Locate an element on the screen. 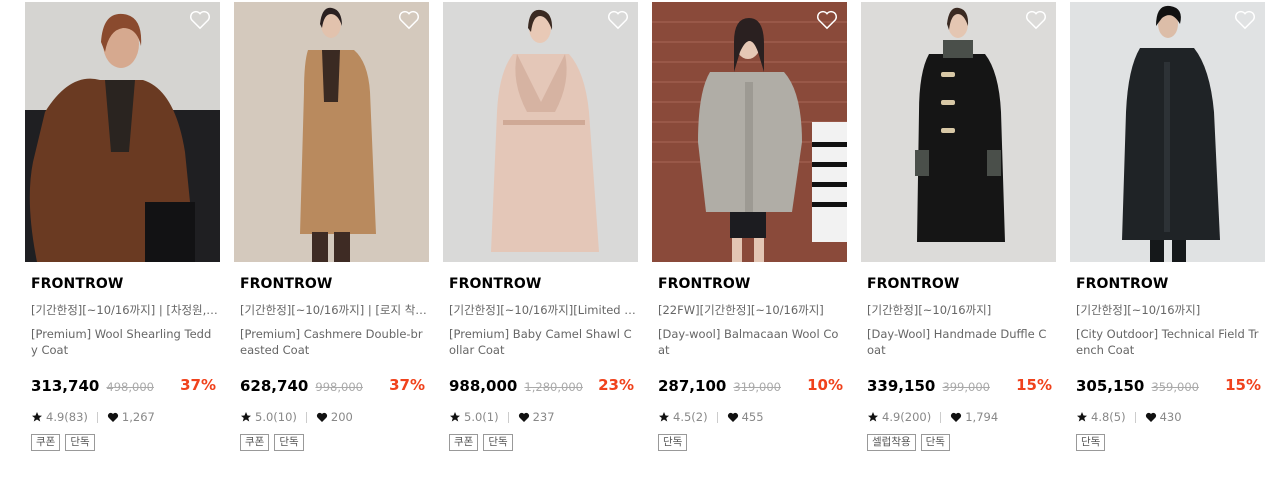 Image resolution: width=1269 pixels, height=499 pixels. rating: 4.9(200) is located at coordinates (907, 417).